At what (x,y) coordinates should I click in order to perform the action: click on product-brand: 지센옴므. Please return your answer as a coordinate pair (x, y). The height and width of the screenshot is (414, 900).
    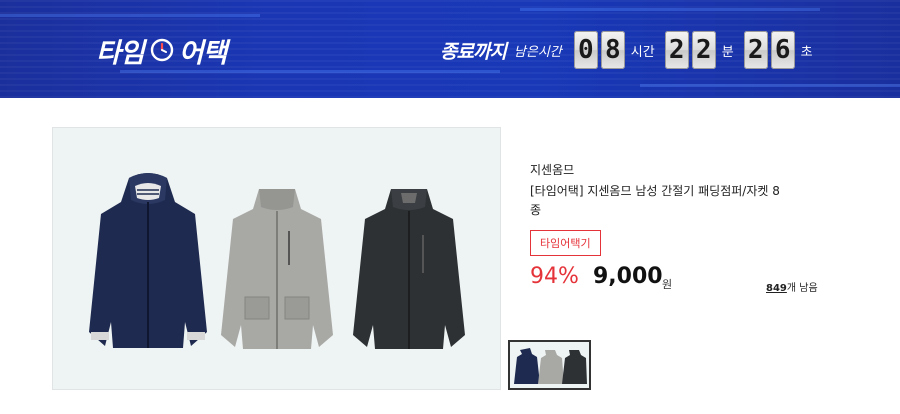
    Looking at the image, I should click on (552, 169).